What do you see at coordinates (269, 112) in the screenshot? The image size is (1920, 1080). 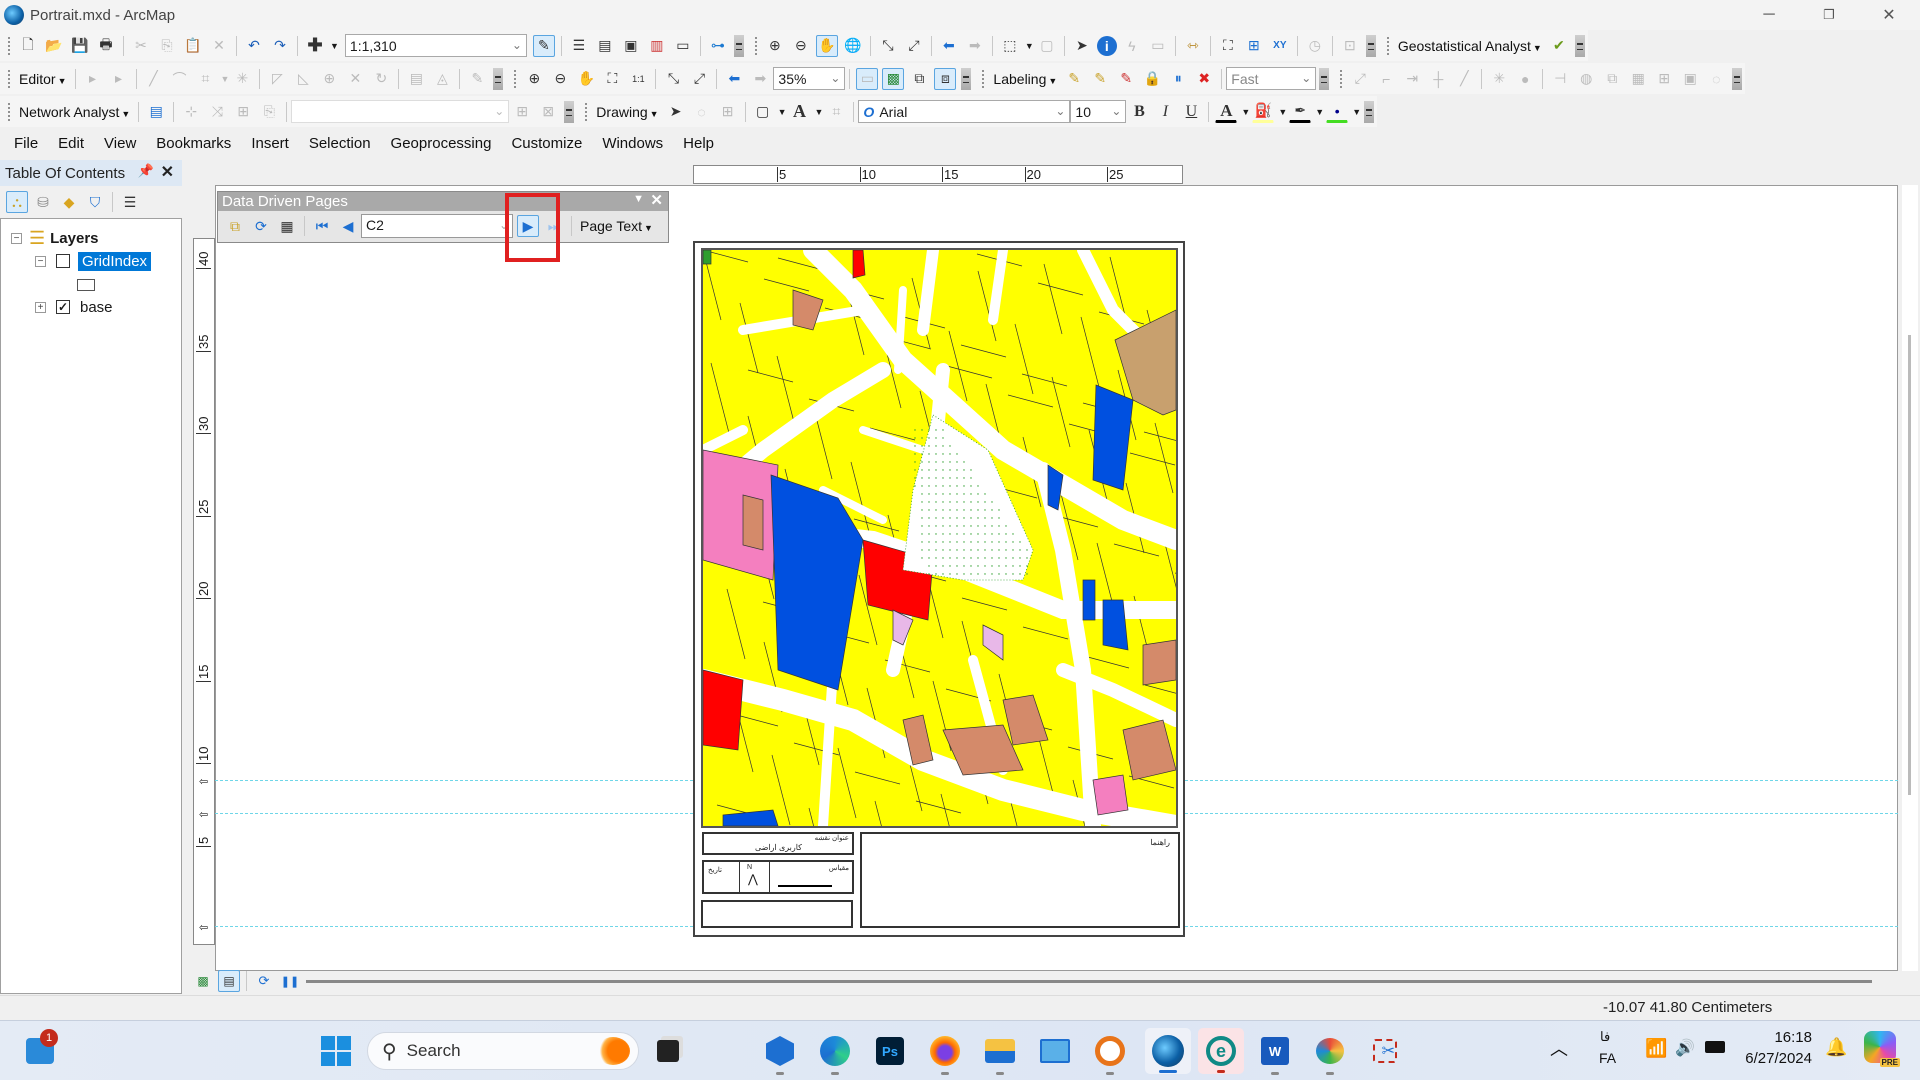 I see `directions-icon: ⎘` at bounding box center [269, 112].